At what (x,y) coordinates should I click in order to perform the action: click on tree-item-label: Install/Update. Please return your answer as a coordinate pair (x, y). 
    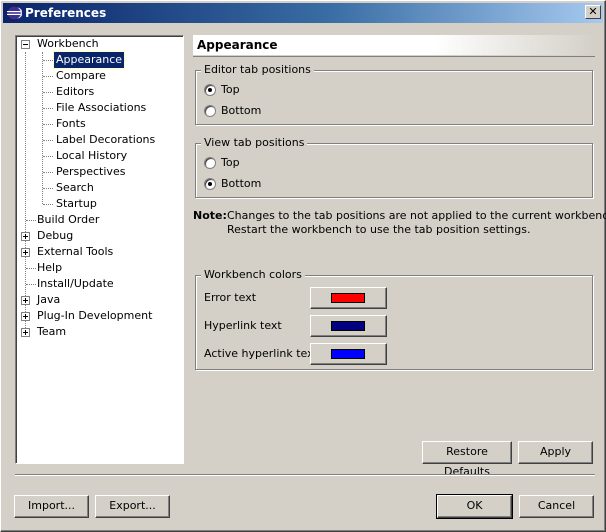
    Looking at the image, I should click on (75, 283).